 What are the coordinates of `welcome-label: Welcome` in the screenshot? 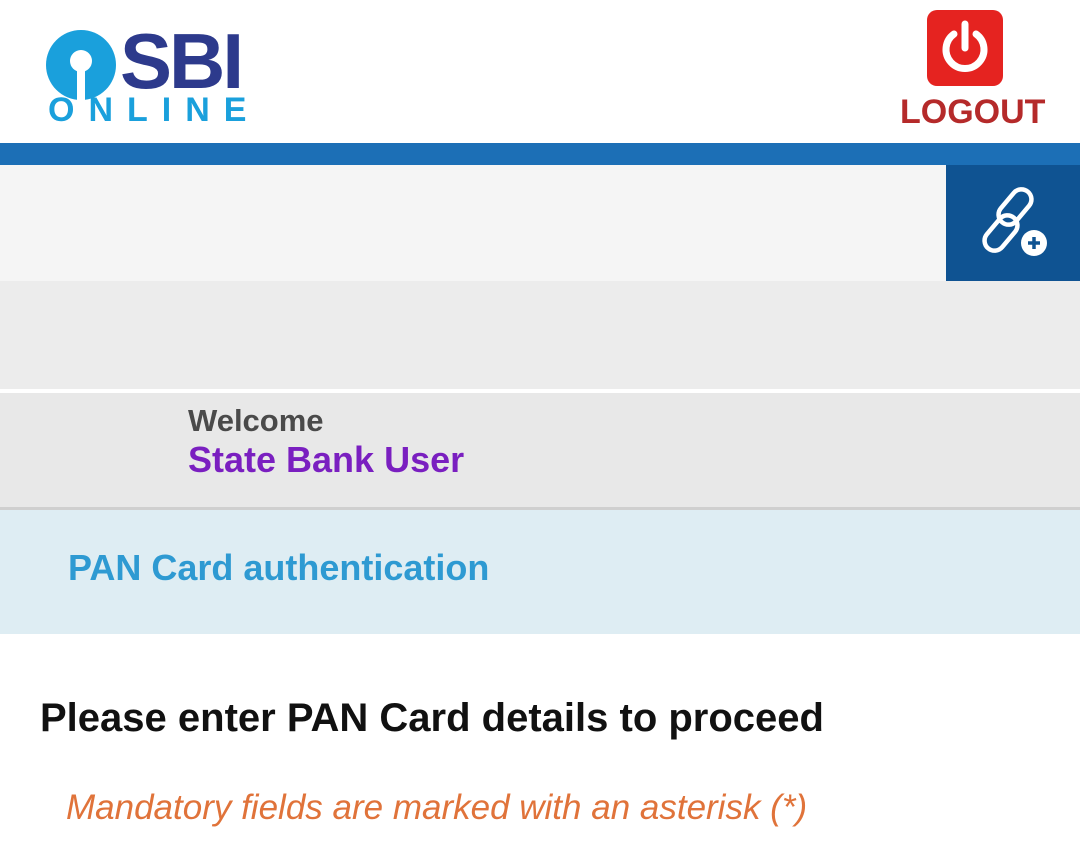 It's located at (256, 420).